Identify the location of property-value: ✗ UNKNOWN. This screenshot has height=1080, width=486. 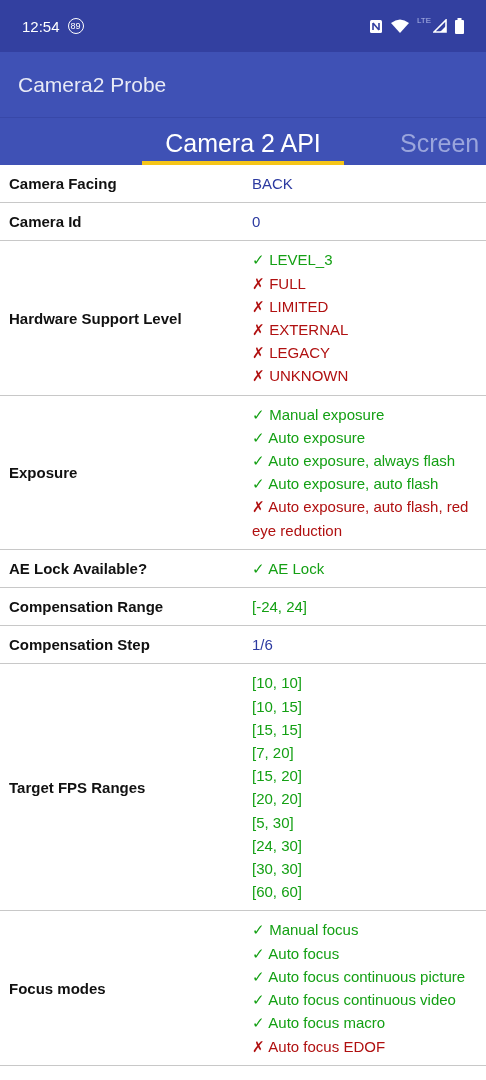
(301, 376).